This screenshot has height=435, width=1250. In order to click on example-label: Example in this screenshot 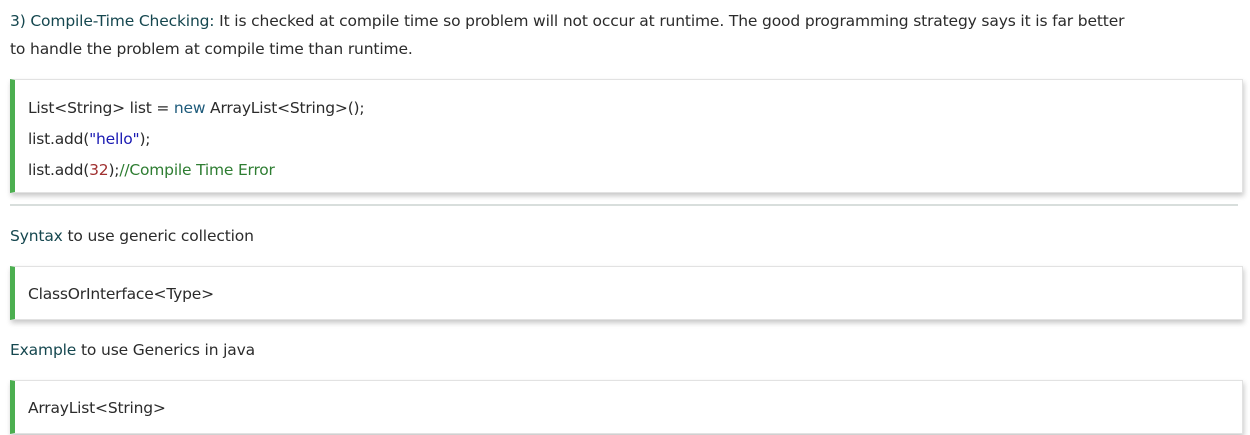, I will do `click(43, 350)`.